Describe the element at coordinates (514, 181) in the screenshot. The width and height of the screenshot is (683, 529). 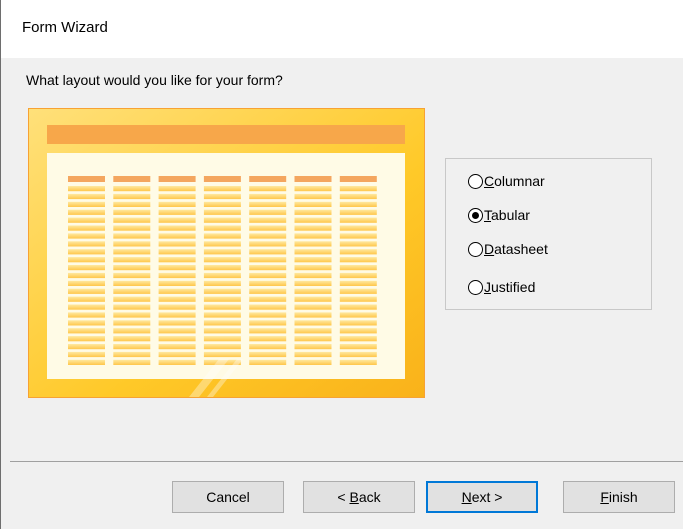
I see `radio-columnar-label: Columnar` at that location.